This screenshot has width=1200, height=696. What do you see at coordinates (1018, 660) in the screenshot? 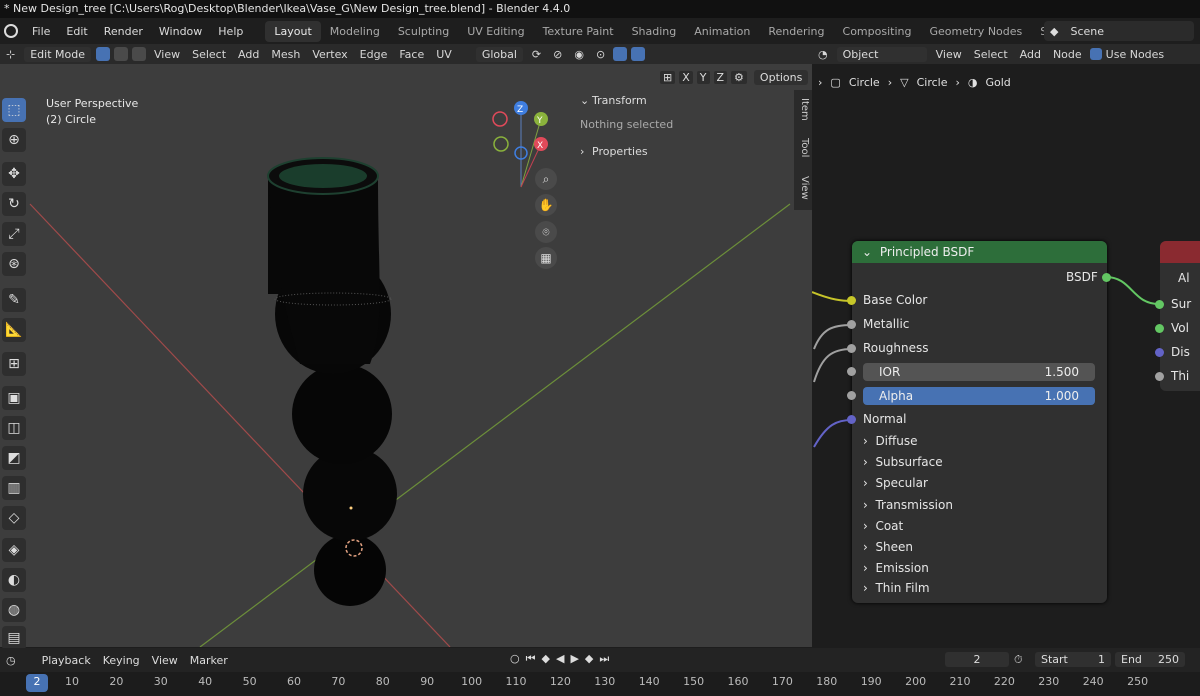
I see `stopwatch-icon: ⏱` at bounding box center [1018, 660].